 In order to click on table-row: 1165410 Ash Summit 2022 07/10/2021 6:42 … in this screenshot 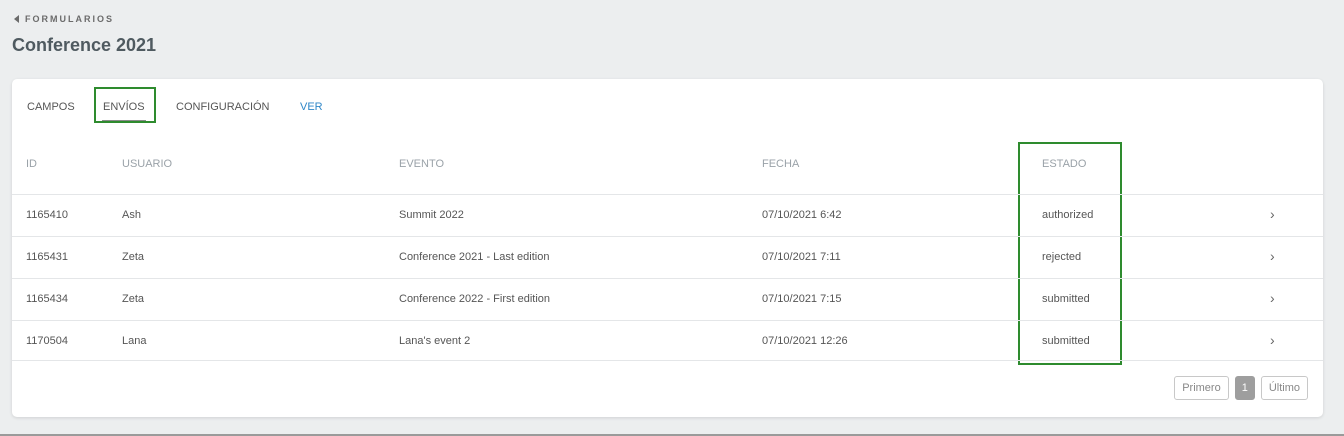, I will do `click(667, 215)`.